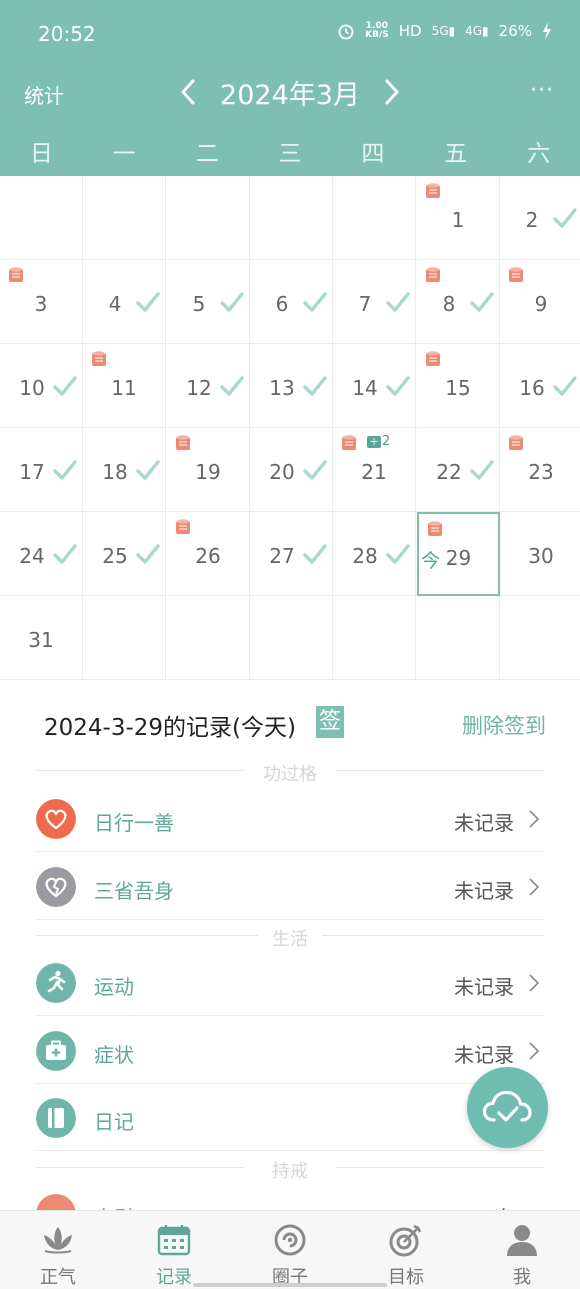  I want to click on calendar-day-cell: 20, so click(291, 470).